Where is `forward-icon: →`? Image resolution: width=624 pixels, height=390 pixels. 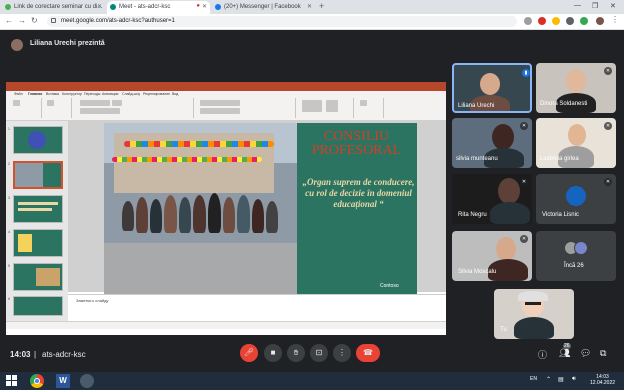 forward-icon: → is located at coordinates (22, 21).